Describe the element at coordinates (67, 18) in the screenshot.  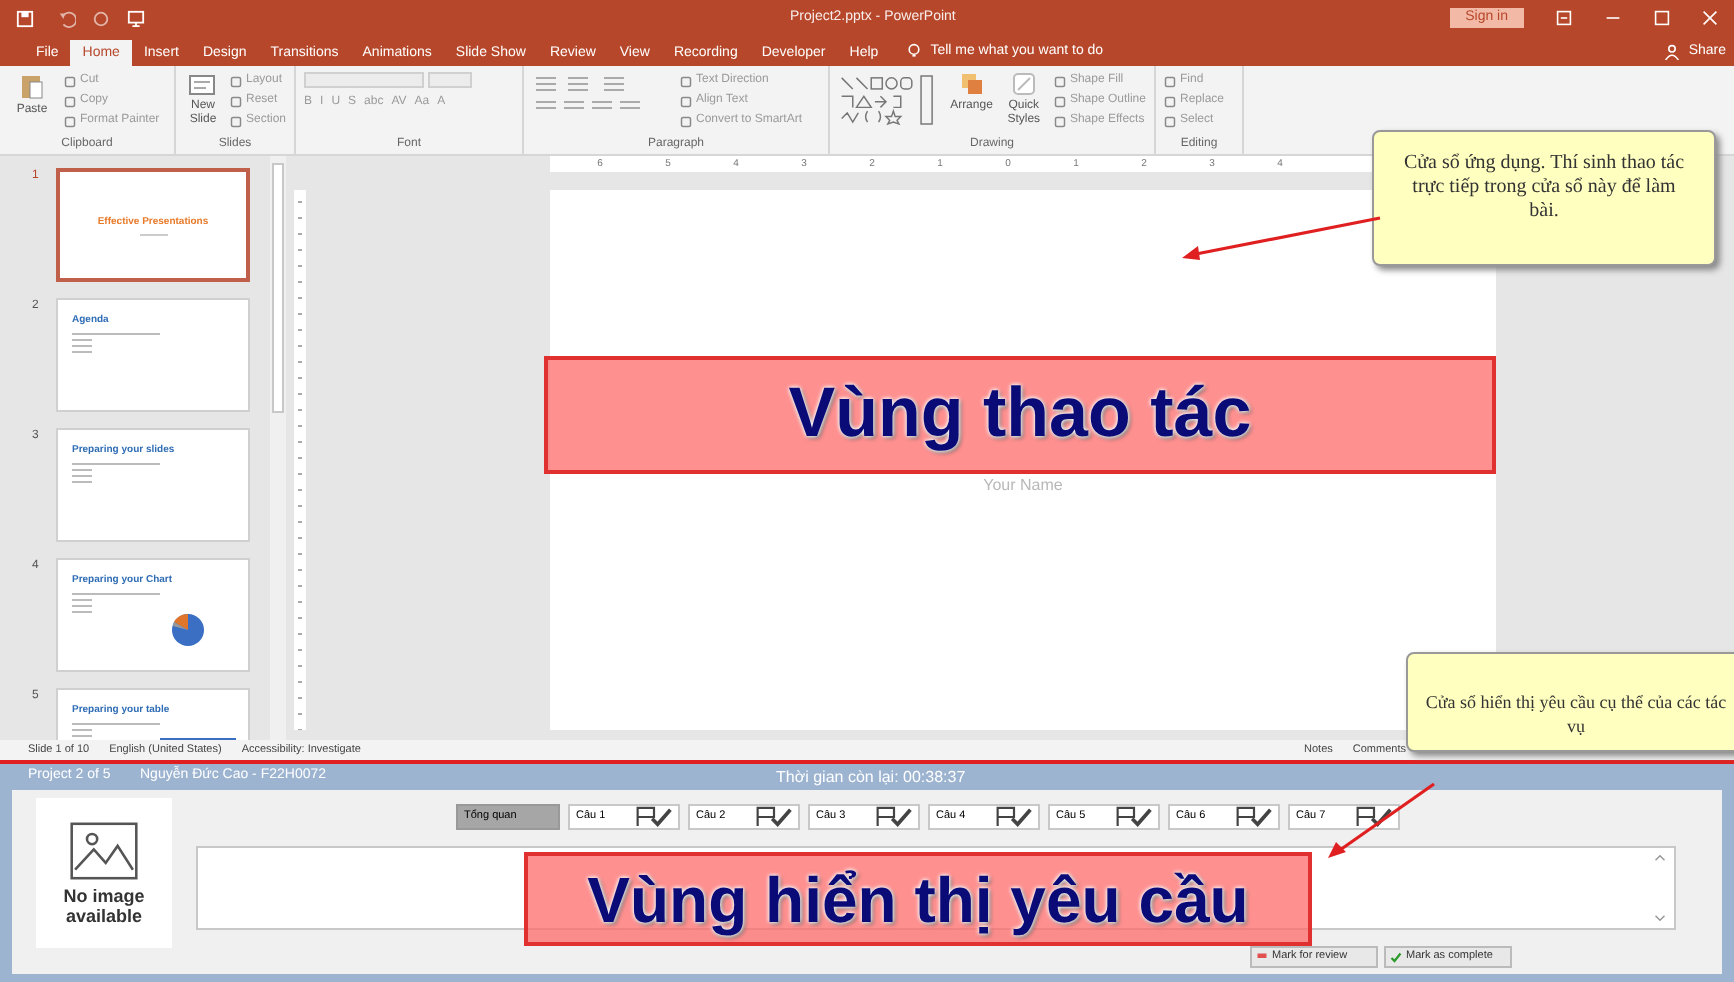
I see `undo-icon` at that location.